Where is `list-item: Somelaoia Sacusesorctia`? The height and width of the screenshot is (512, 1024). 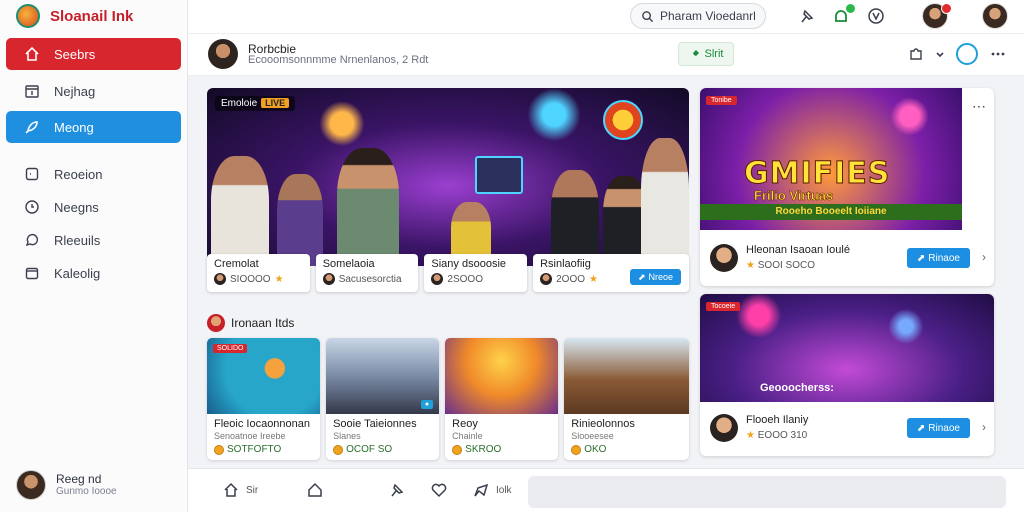 list-item: Somelaoia Sacusesorctia is located at coordinates (367, 273).